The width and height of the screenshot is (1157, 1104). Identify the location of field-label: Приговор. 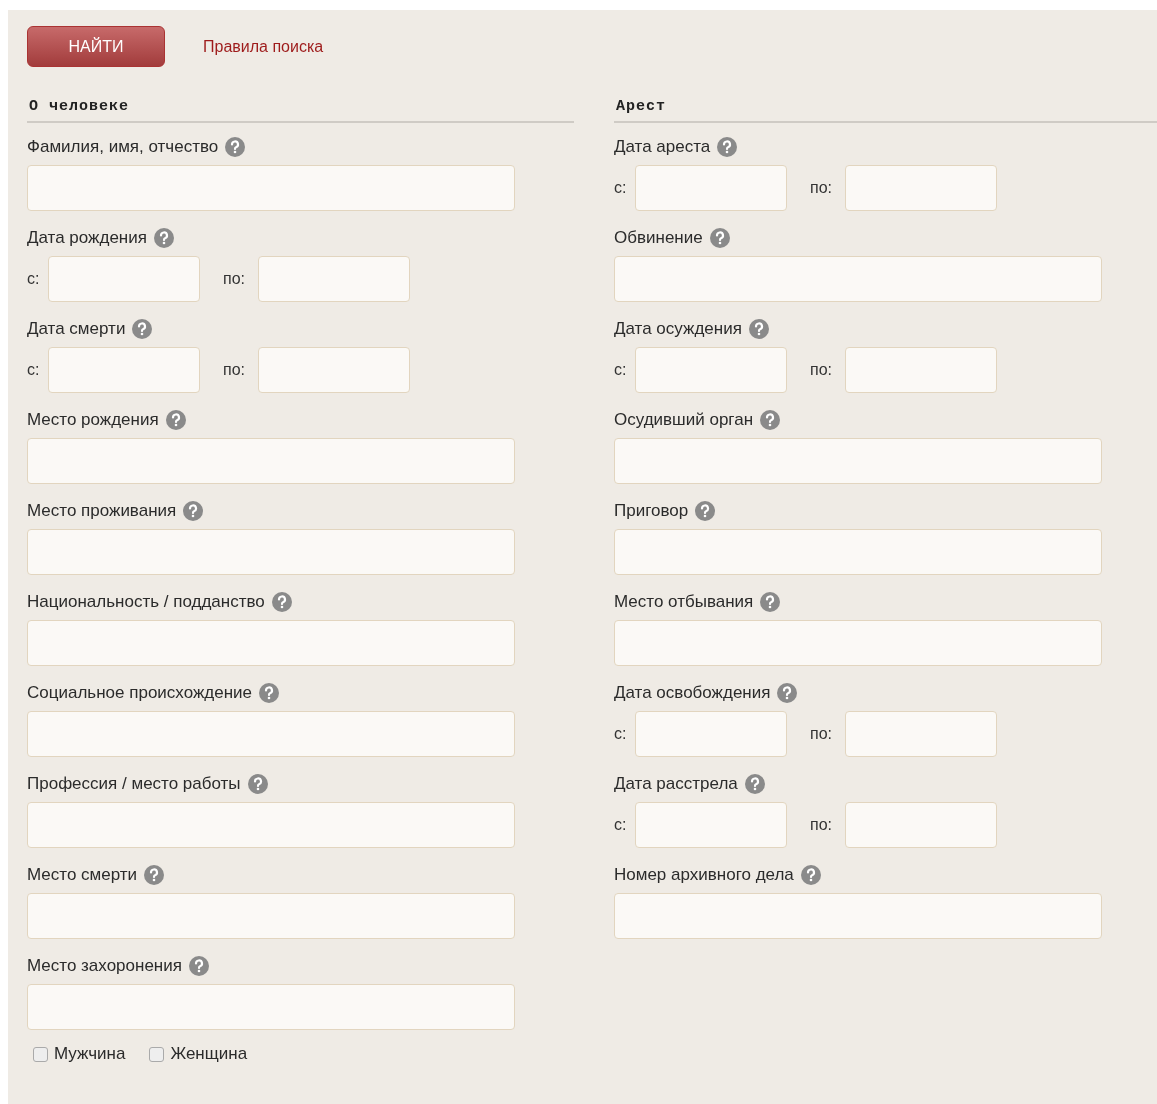
(651, 511).